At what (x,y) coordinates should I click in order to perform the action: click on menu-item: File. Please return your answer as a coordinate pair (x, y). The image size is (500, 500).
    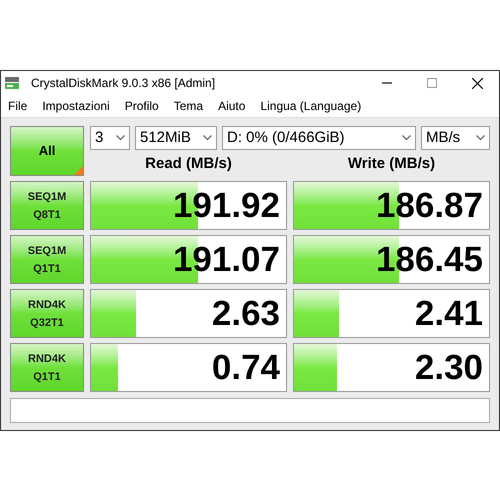
    Looking at the image, I should click on (18, 106).